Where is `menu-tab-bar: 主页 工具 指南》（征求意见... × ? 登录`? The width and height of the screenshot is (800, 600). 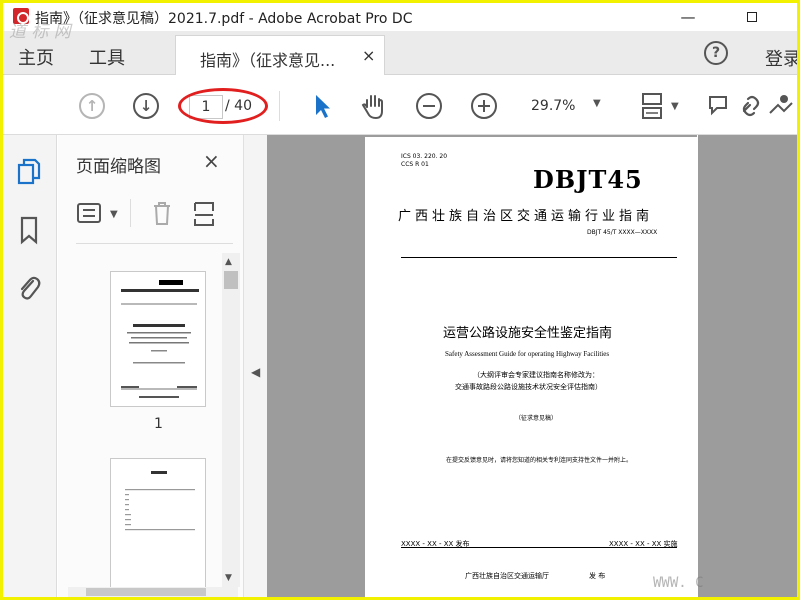 menu-tab-bar: 主页 工具 指南》（征求意见... × ? 登录 is located at coordinates (400, 53).